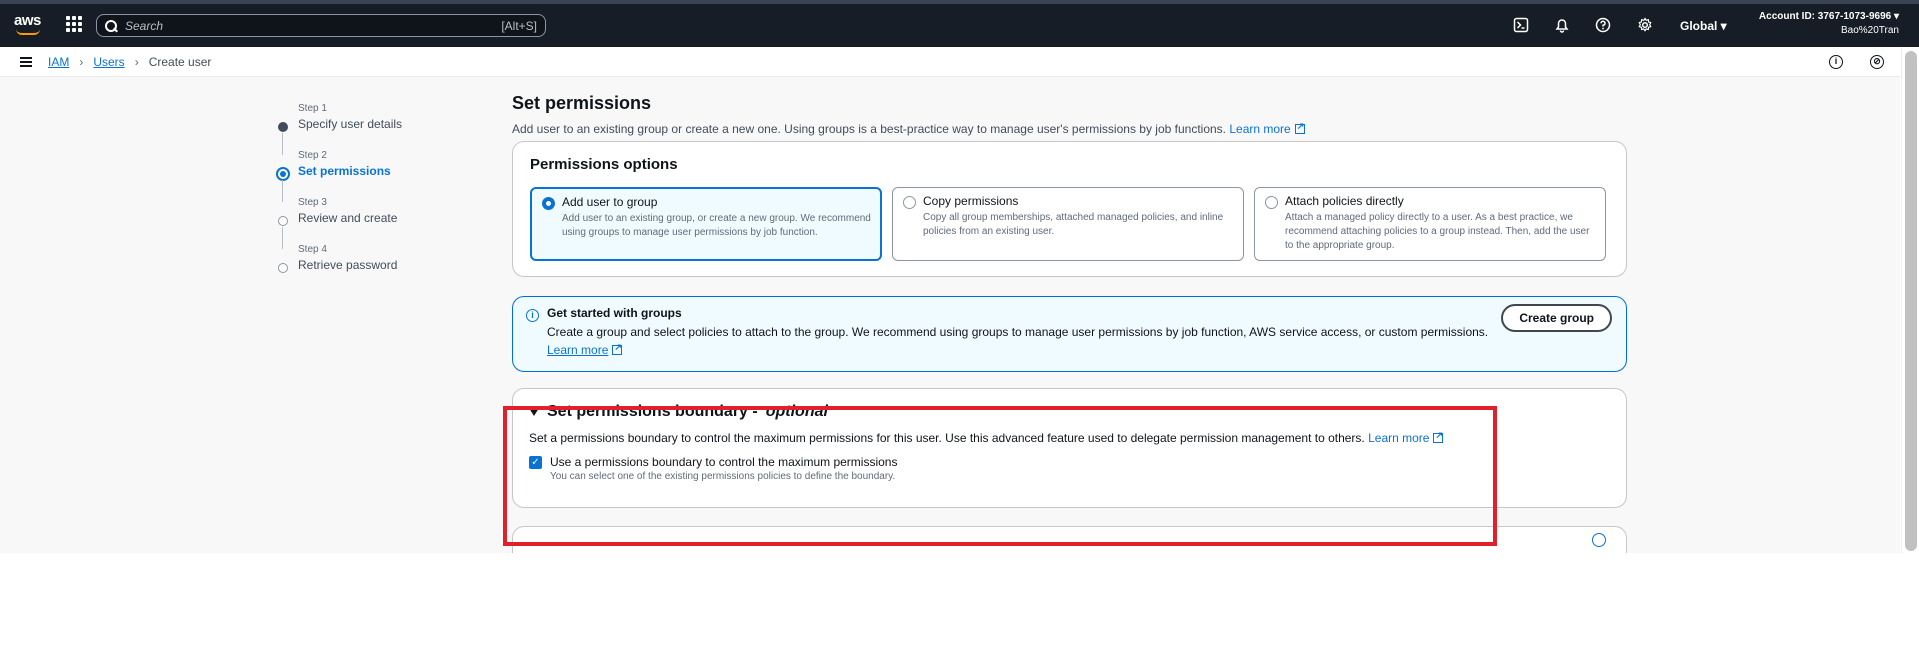  I want to click on step-title: Review and create, so click(348, 218).